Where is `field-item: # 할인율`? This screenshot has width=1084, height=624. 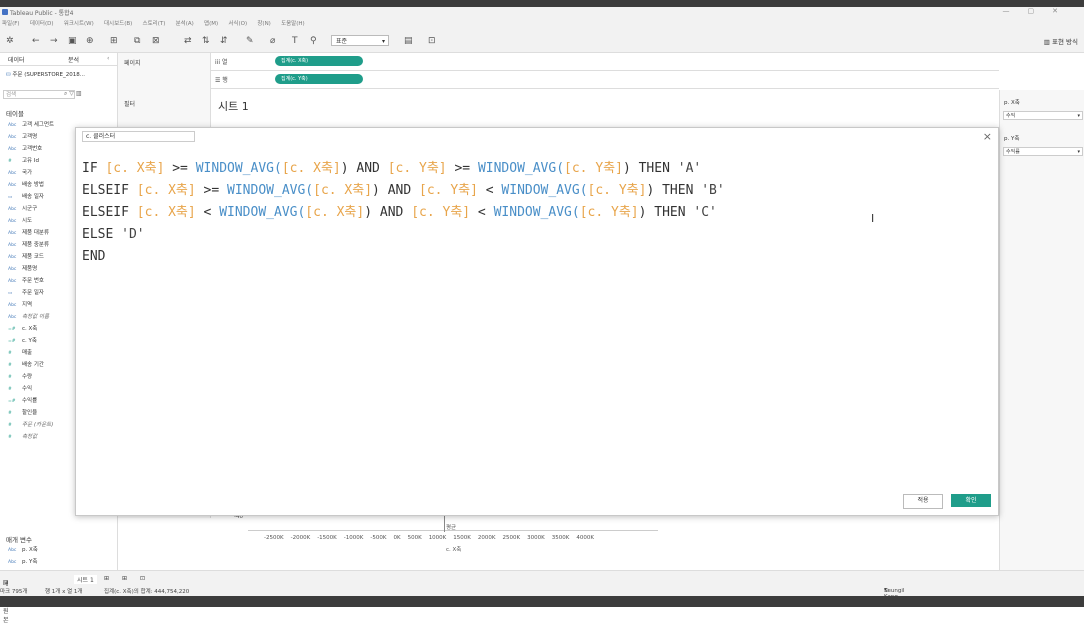
field-item: # 할인율 is located at coordinates (22, 413).